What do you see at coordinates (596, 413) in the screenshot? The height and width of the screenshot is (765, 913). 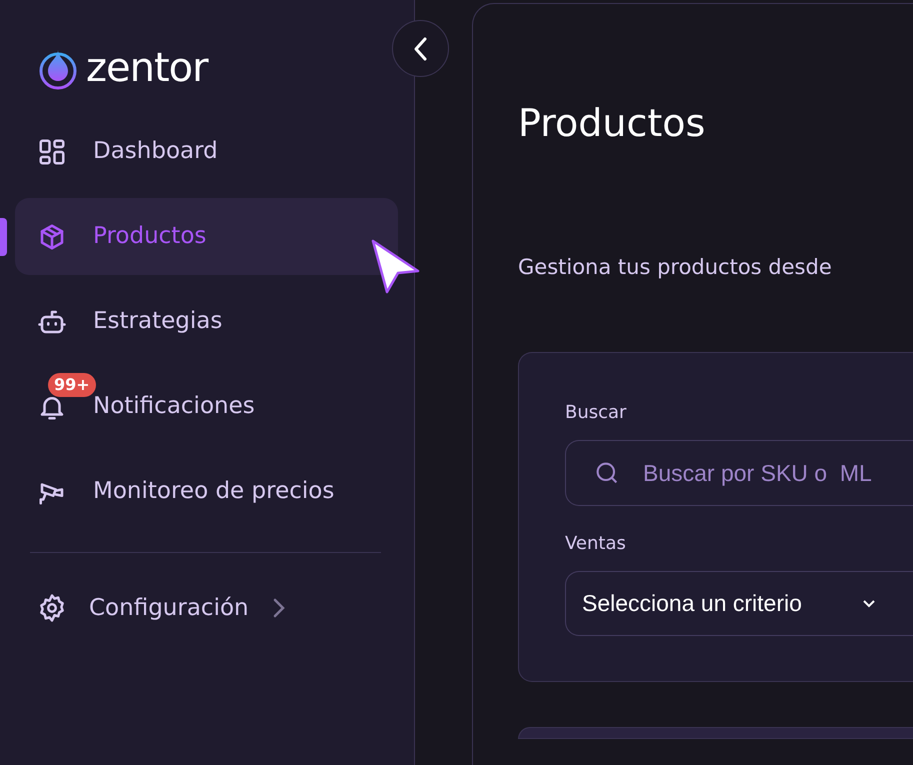 I see `field-label: Buscar` at bounding box center [596, 413].